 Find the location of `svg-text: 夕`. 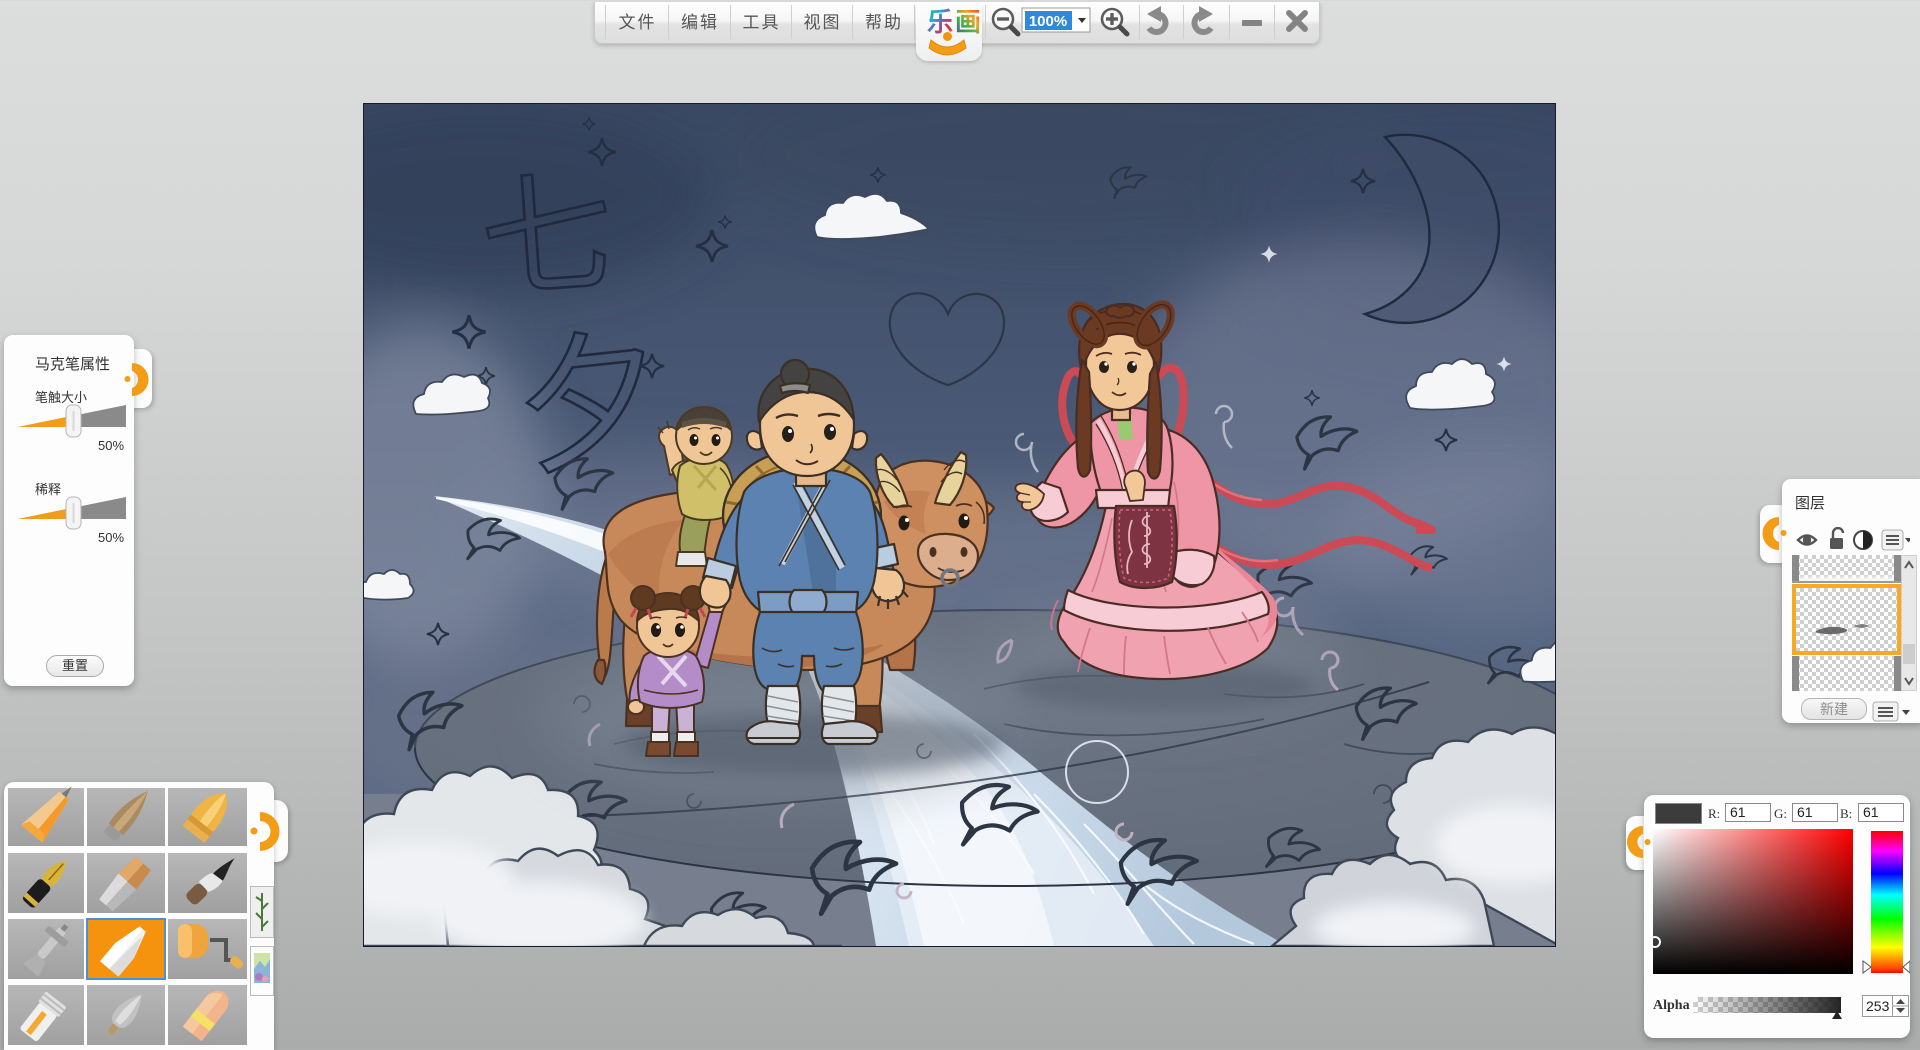

svg-text: 夕 is located at coordinates (590, 406).